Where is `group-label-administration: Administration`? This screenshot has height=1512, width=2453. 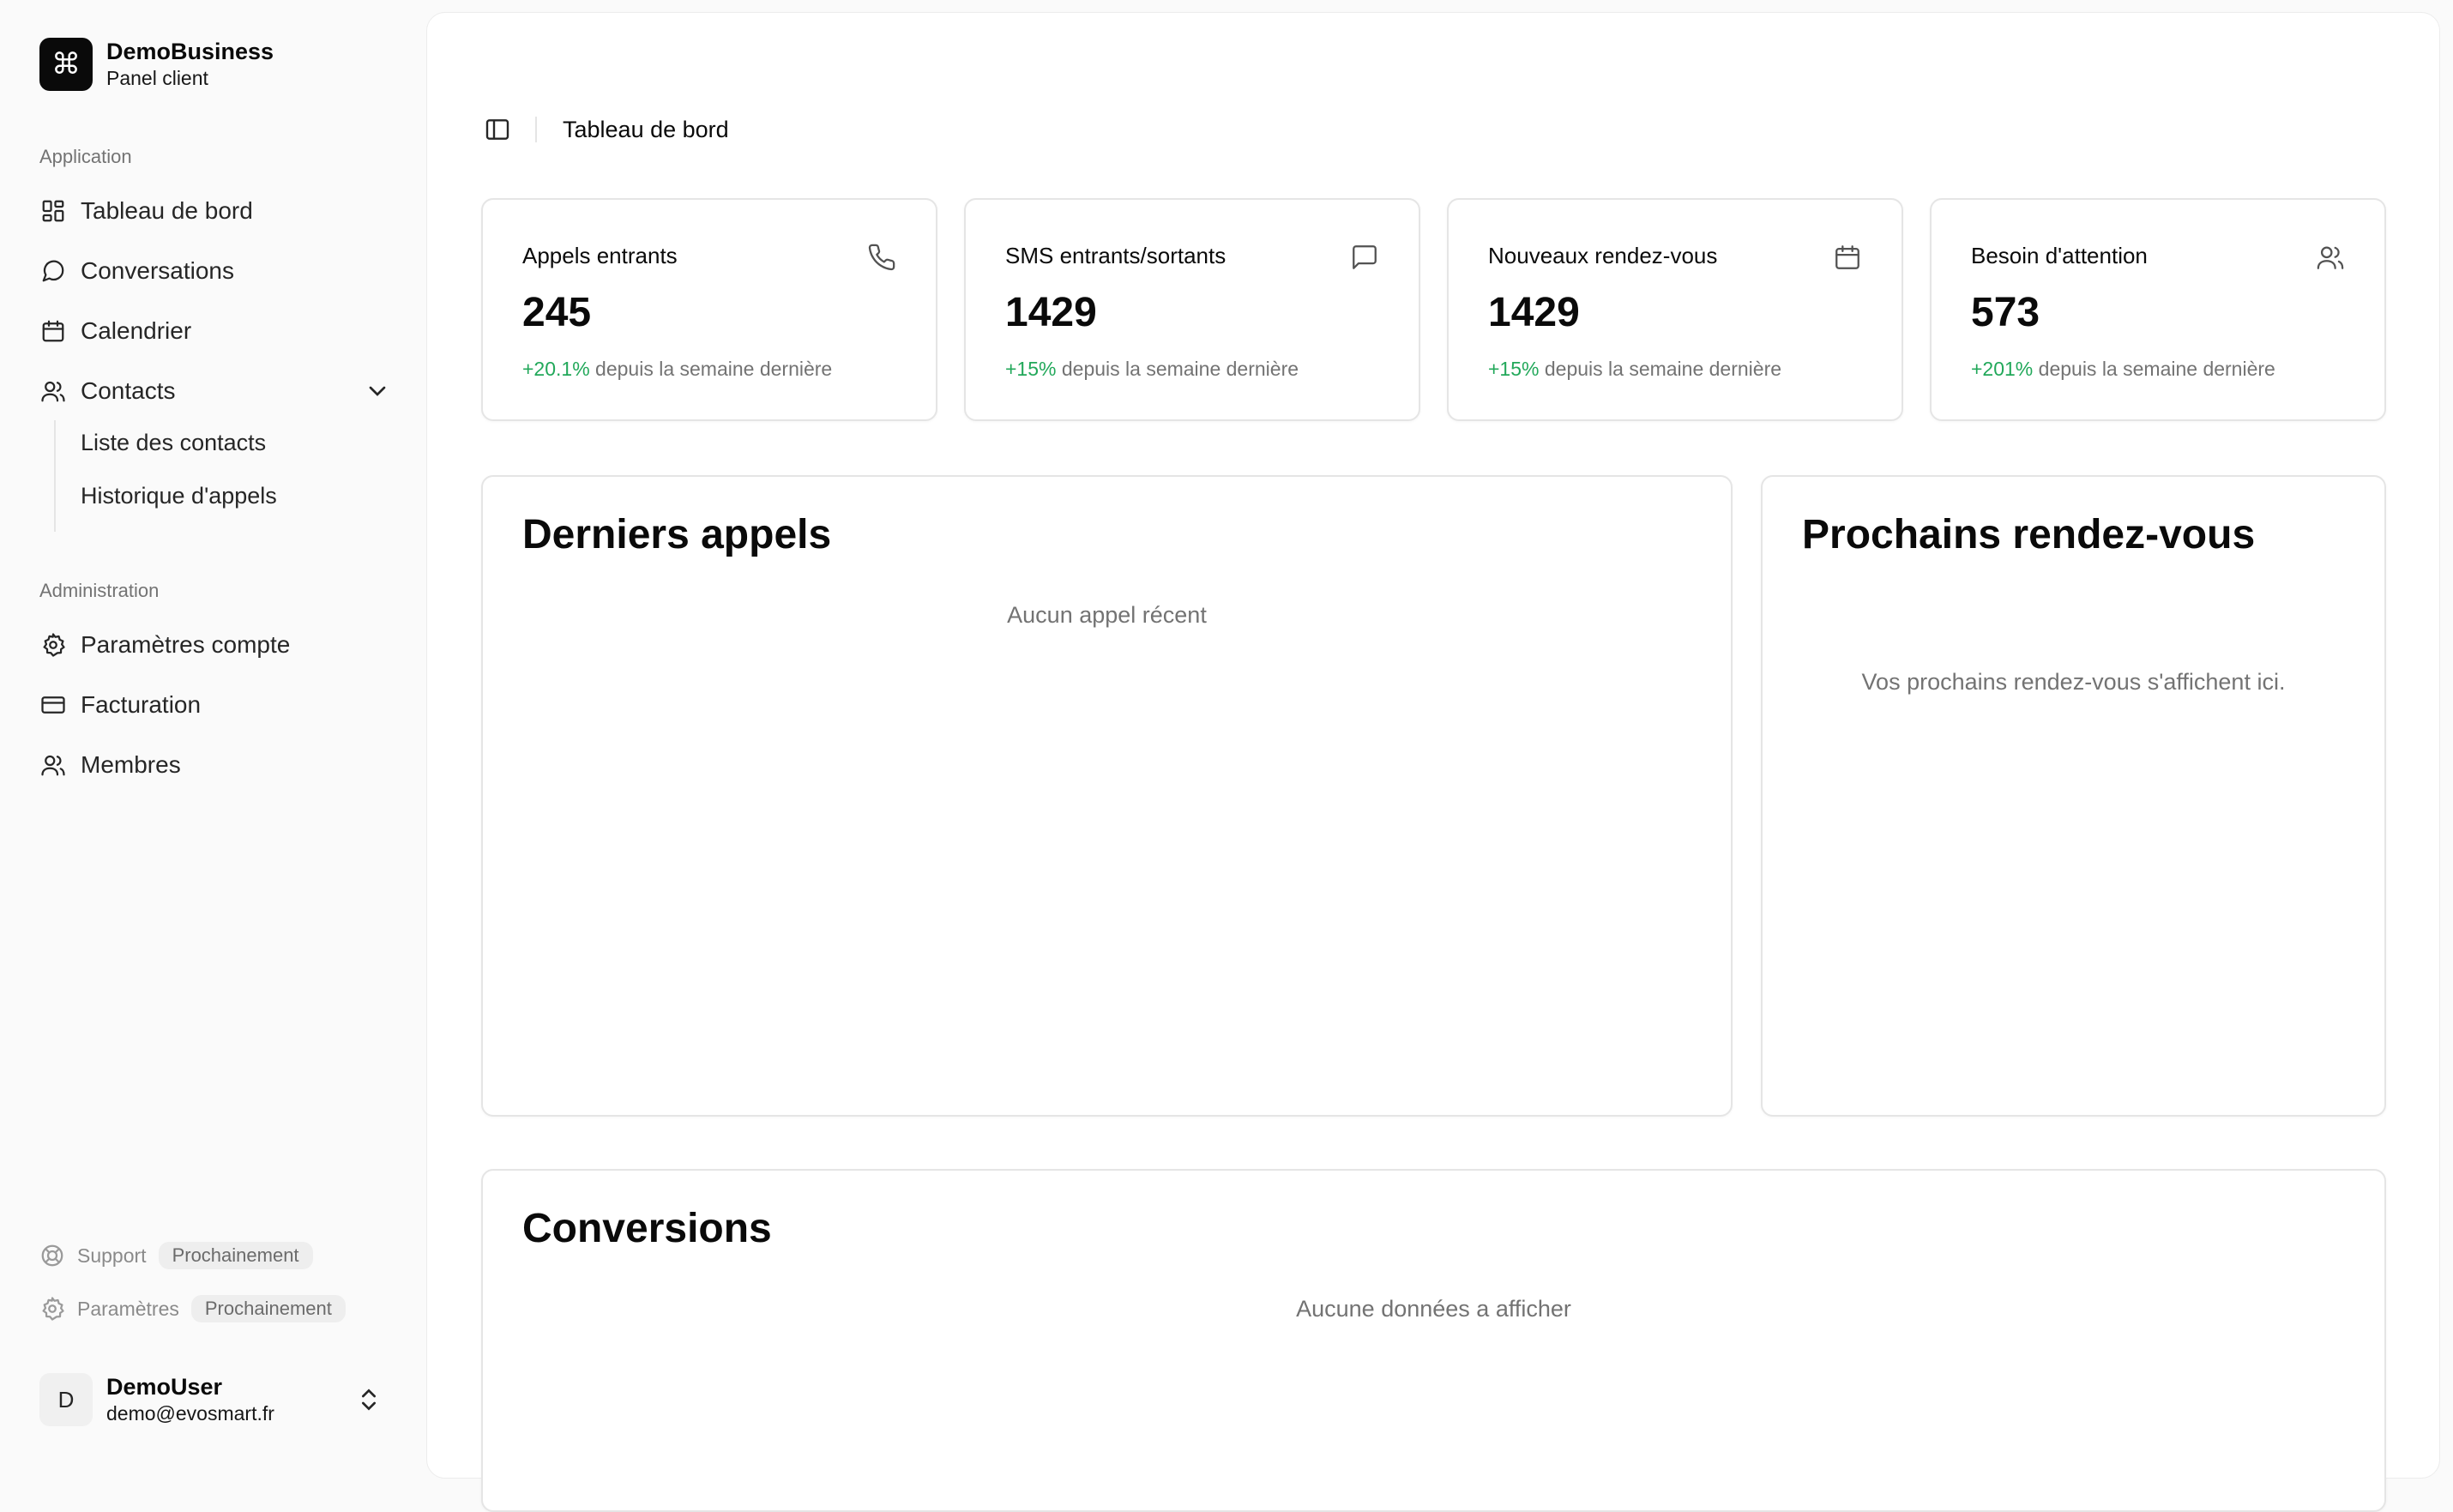
group-label-administration: Administration is located at coordinates (99, 590).